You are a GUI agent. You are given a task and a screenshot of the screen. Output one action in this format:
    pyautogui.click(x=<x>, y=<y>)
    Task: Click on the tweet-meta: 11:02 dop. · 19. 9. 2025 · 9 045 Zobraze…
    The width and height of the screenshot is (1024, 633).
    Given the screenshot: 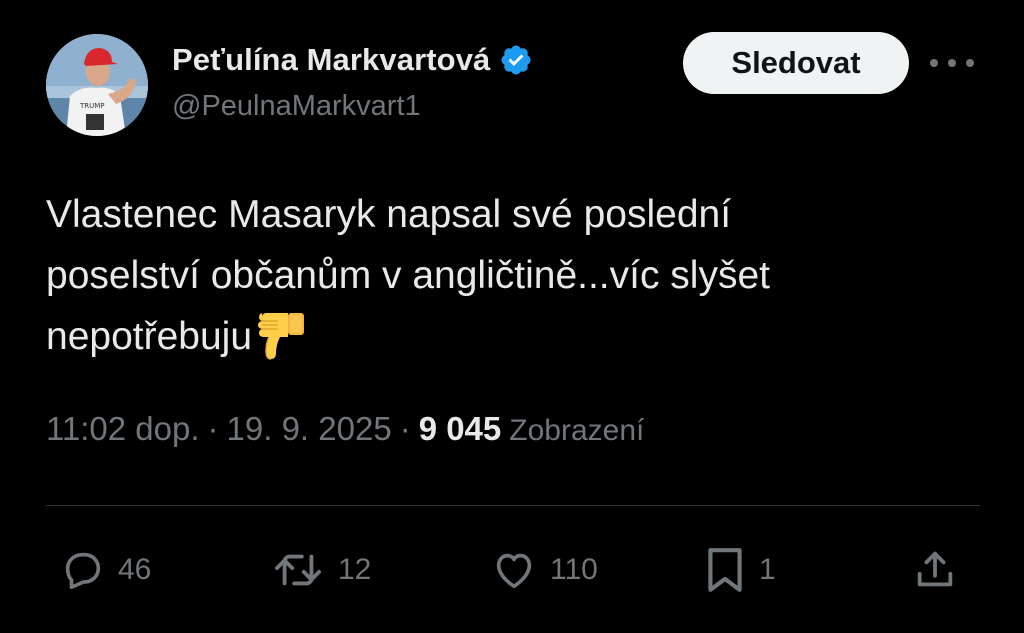 What is the action you would take?
    pyautogui.click(x=345, y=429)
    